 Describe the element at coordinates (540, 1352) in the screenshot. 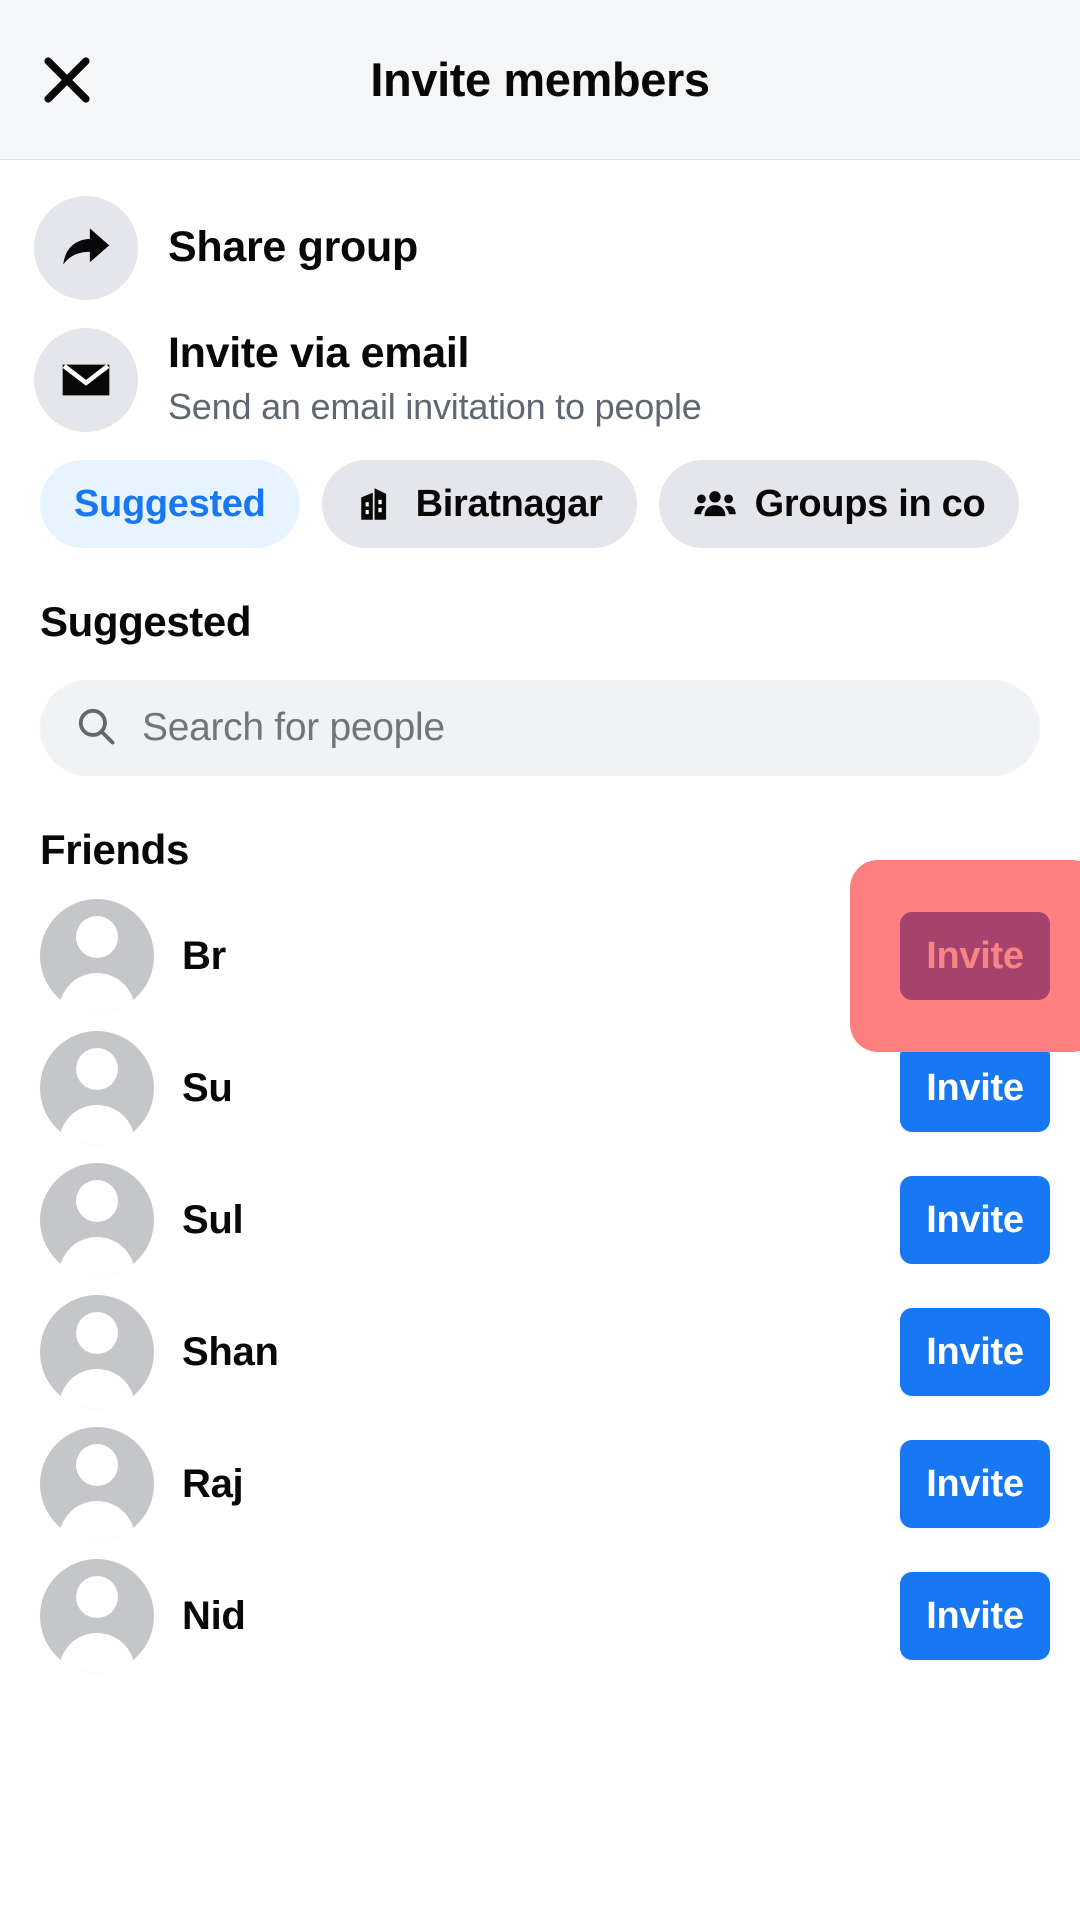

I see `friend-row: Shan Invite` at that location.